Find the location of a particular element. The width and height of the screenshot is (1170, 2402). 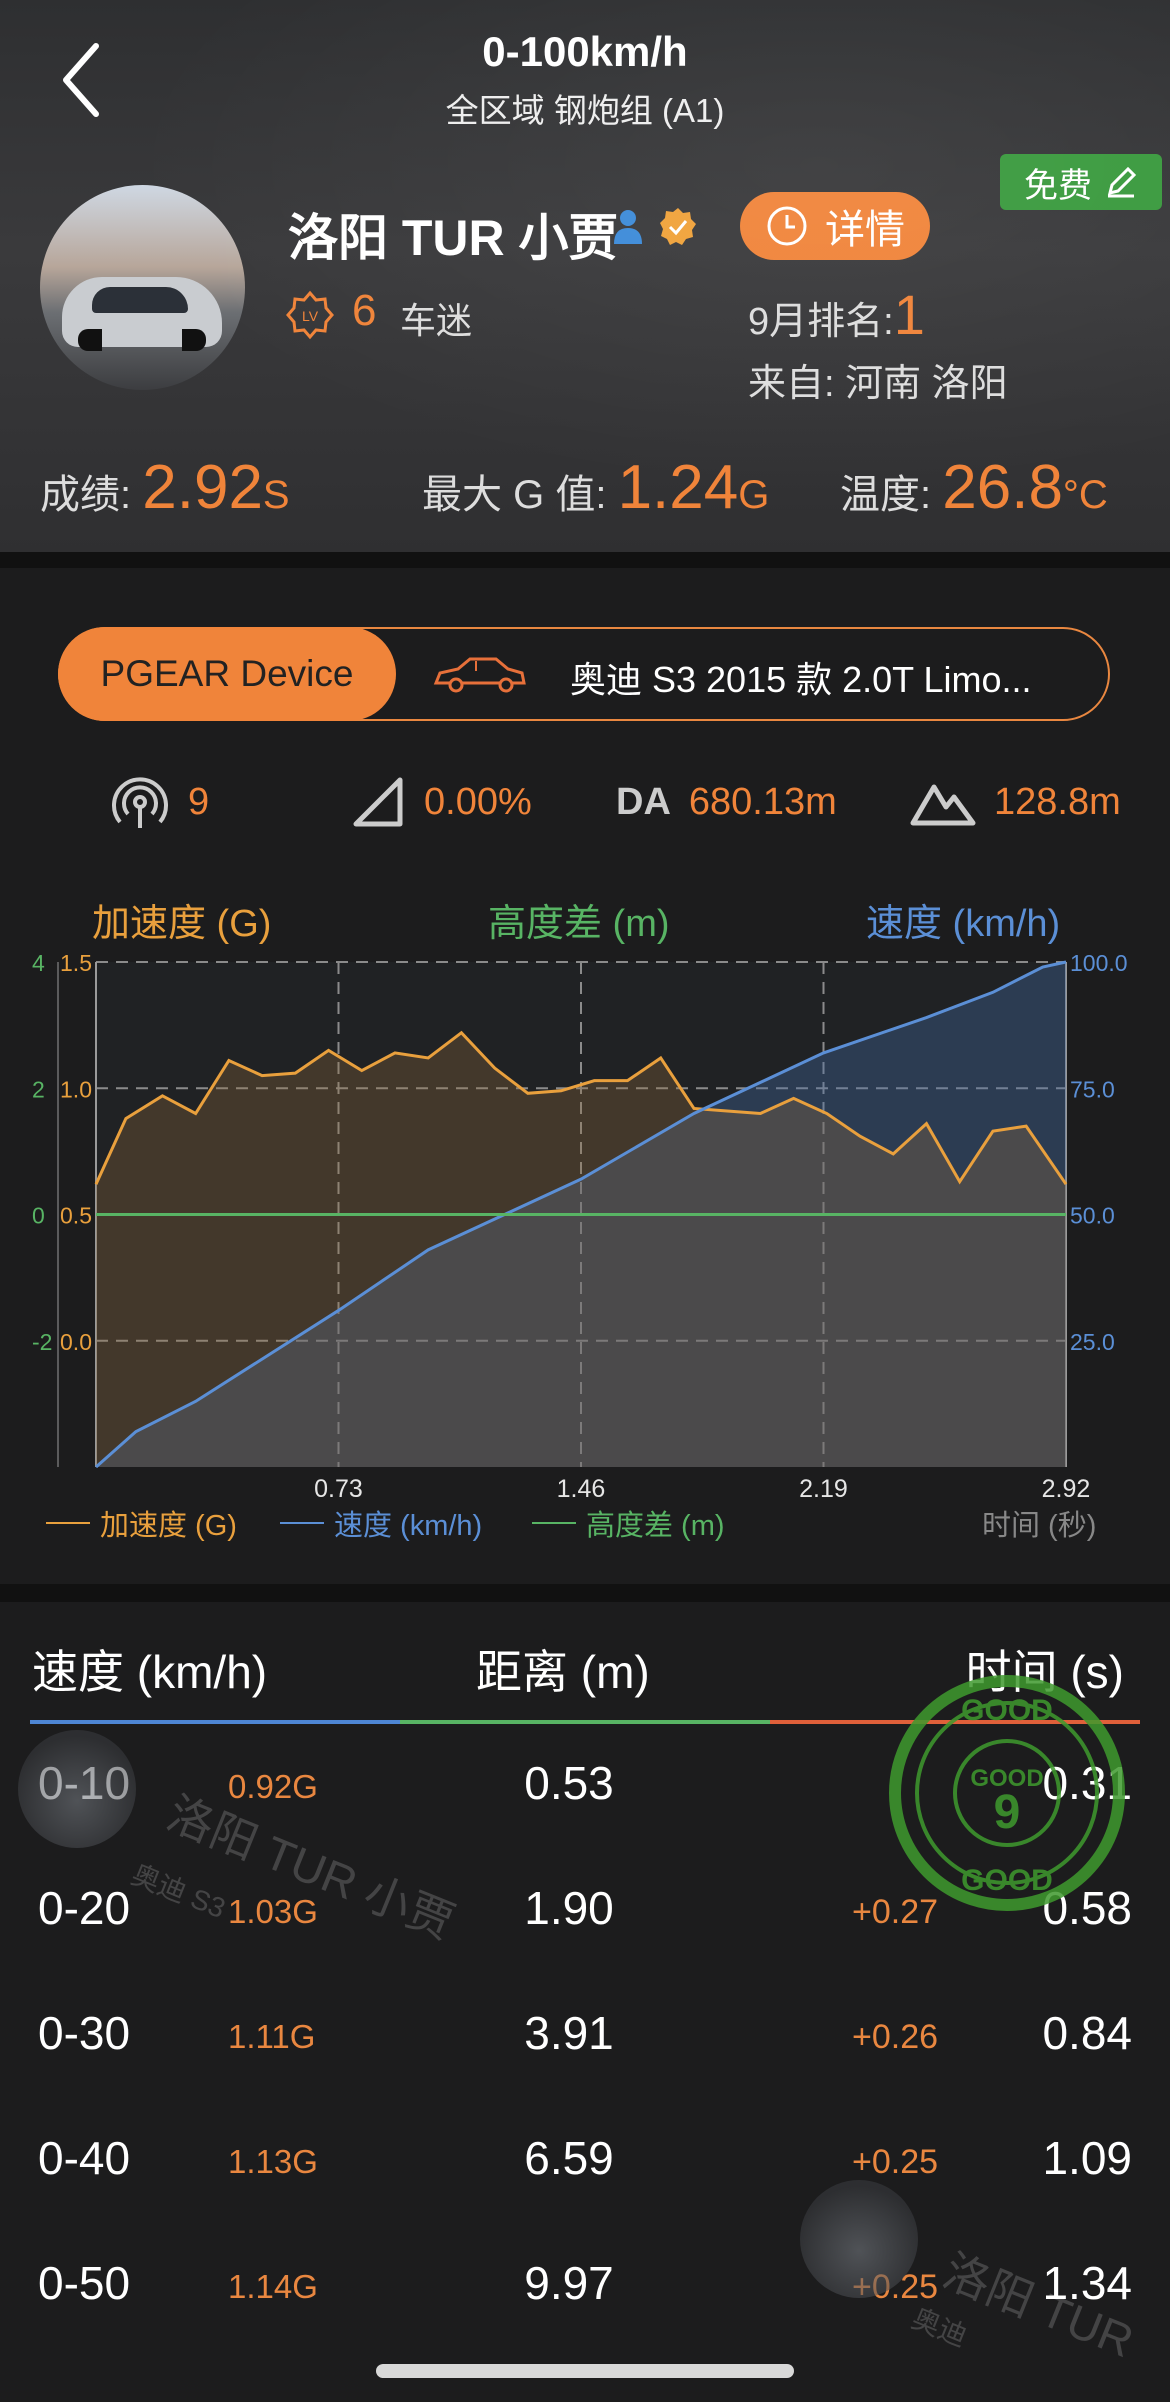

row-g-value: 1.03G is located at coordinates (273, 1911).